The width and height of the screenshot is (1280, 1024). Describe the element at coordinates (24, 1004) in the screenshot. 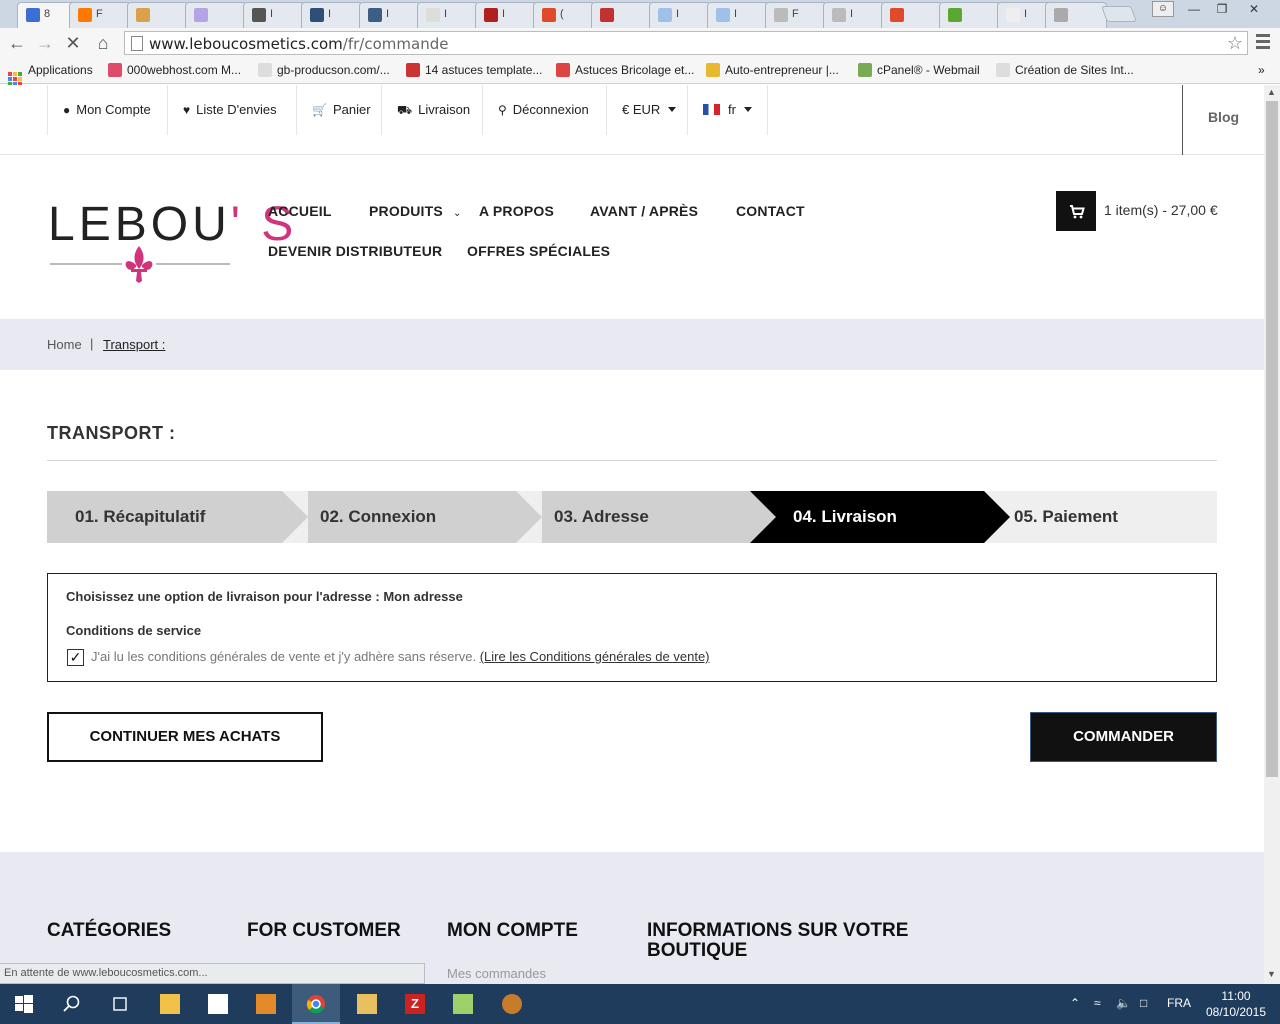

I see `start-button` at that location.